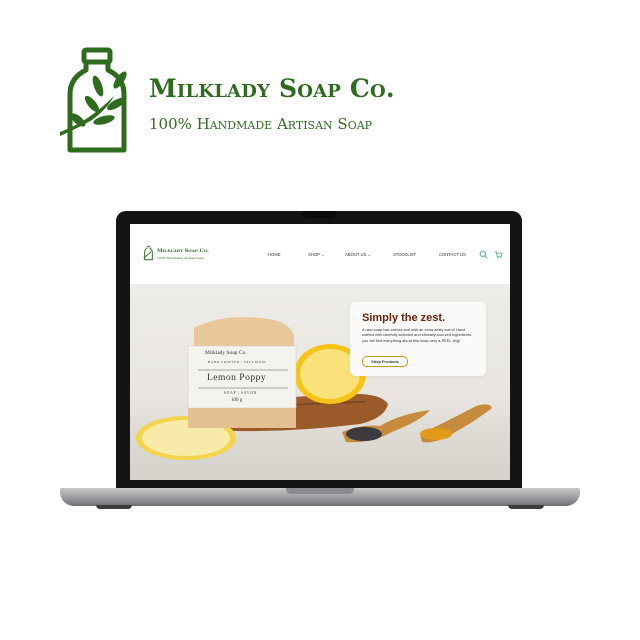  I want to click on label-brand: Milklady Soap Co., so click(226, 353).